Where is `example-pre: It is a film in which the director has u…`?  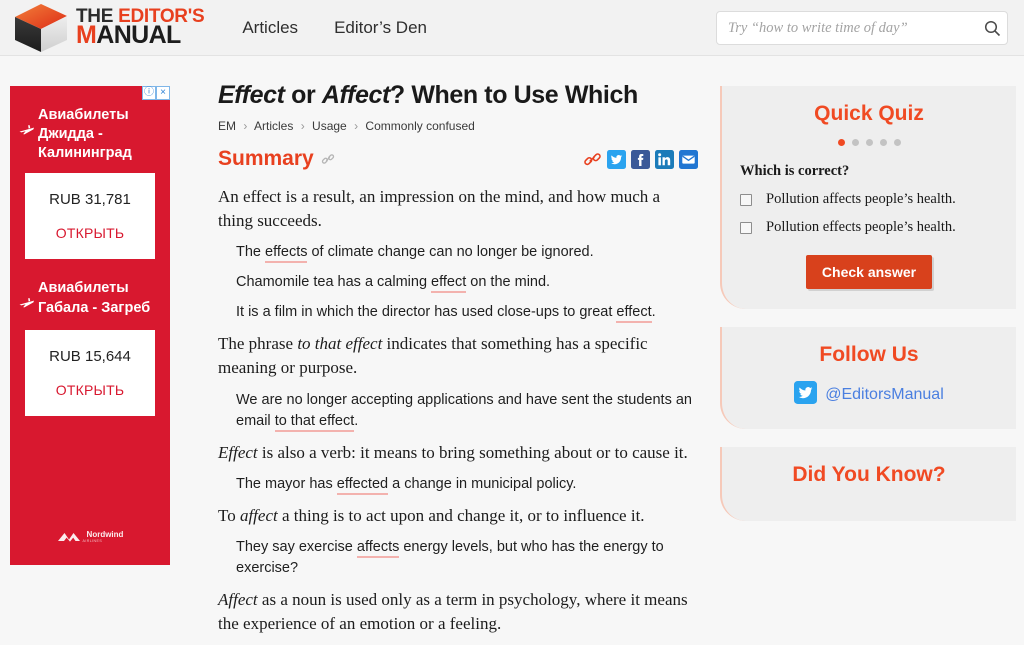
example-pre: It is a film in which the director has u… is located at coordinates (426, 312).